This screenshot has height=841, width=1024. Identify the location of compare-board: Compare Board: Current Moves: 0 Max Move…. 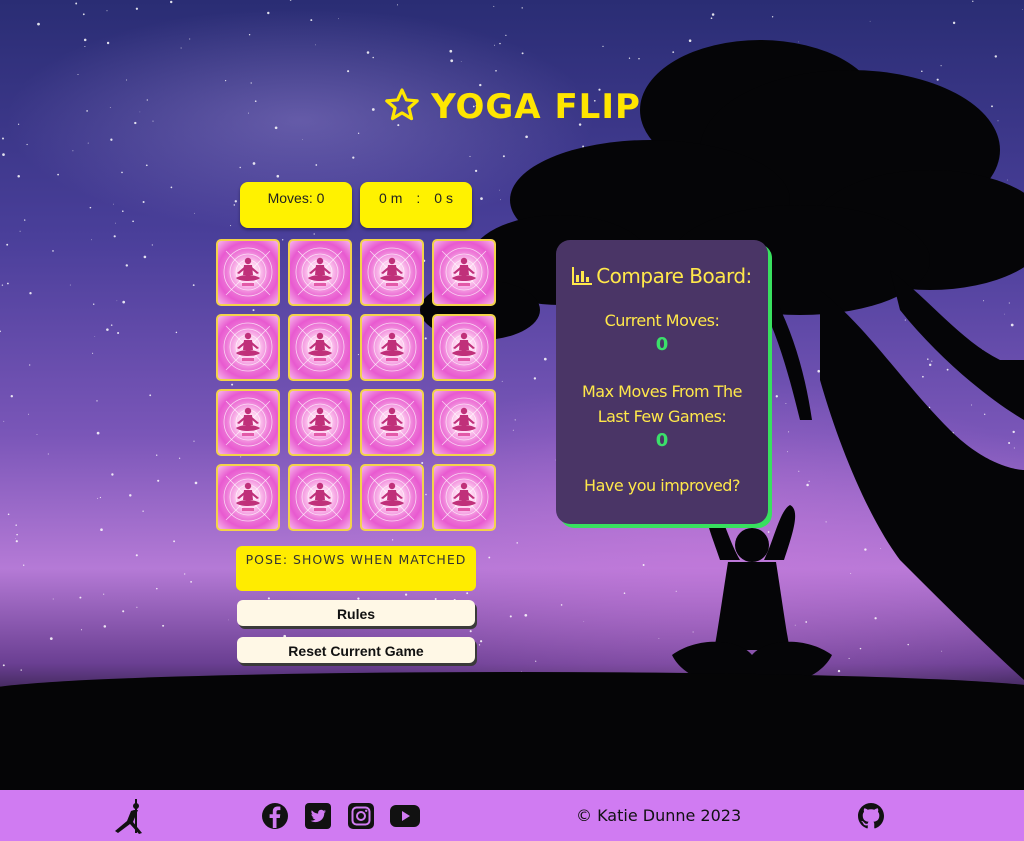
(662, 382).